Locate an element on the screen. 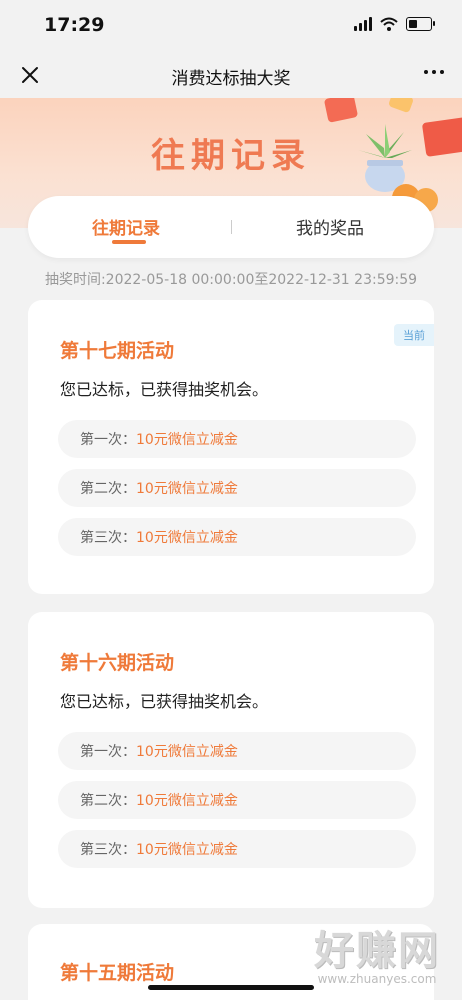  navbar: 消费达标抽大奖 is located at coordinates (231, 75).